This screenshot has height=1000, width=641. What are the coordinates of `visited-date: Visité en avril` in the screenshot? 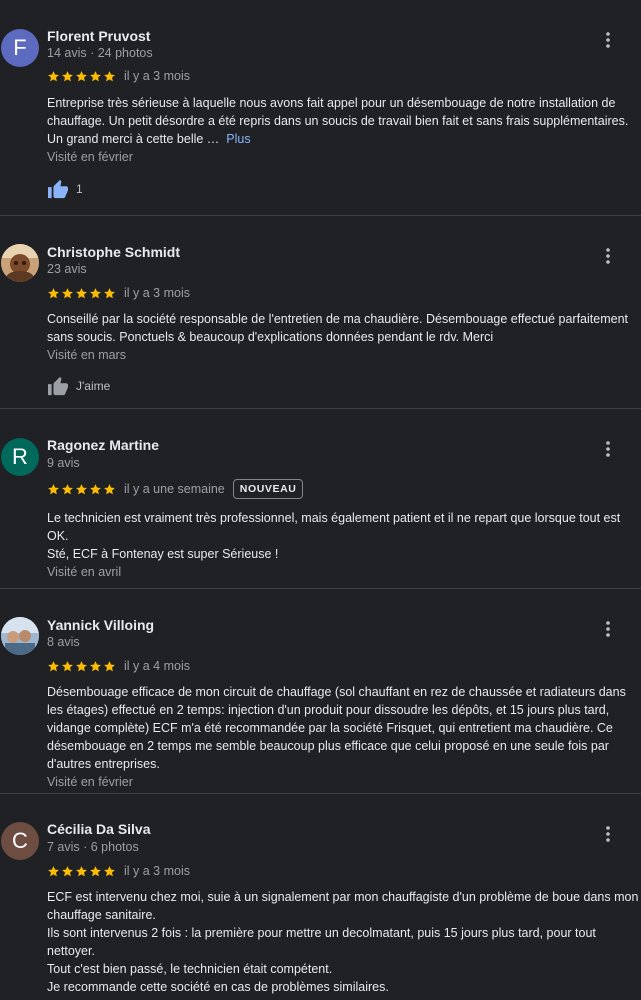 It's located at (84, 572).